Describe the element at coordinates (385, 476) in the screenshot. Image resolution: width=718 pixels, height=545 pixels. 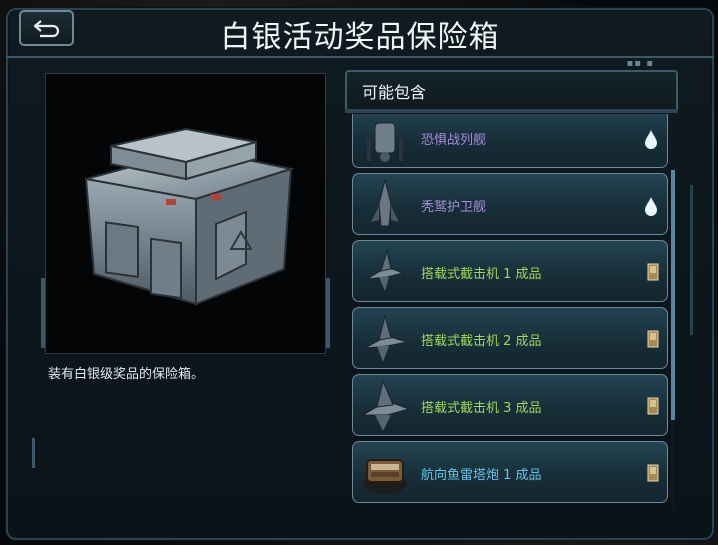
I see `torpedo-turret-icon` at that location.